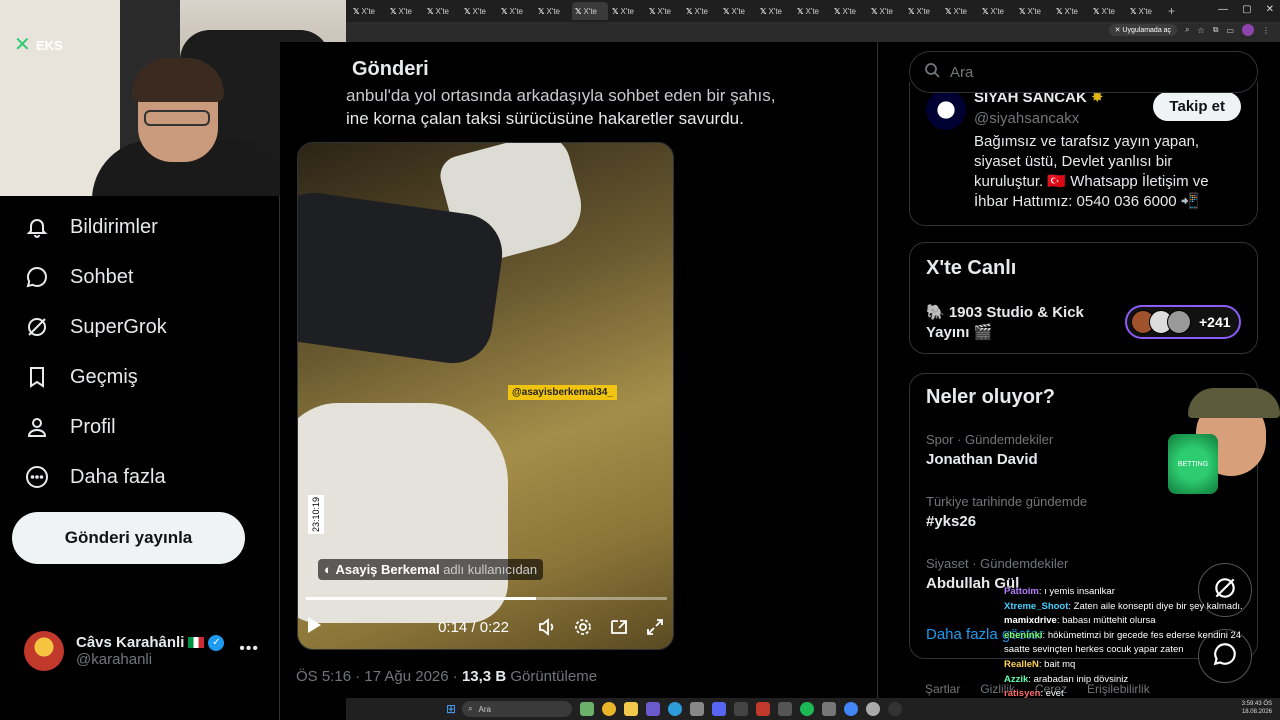 This screenshot has width=1280, height=720. Describe the element at coordinates (486, 598) in the screenshot. I see `video-progress-bar` at that location.